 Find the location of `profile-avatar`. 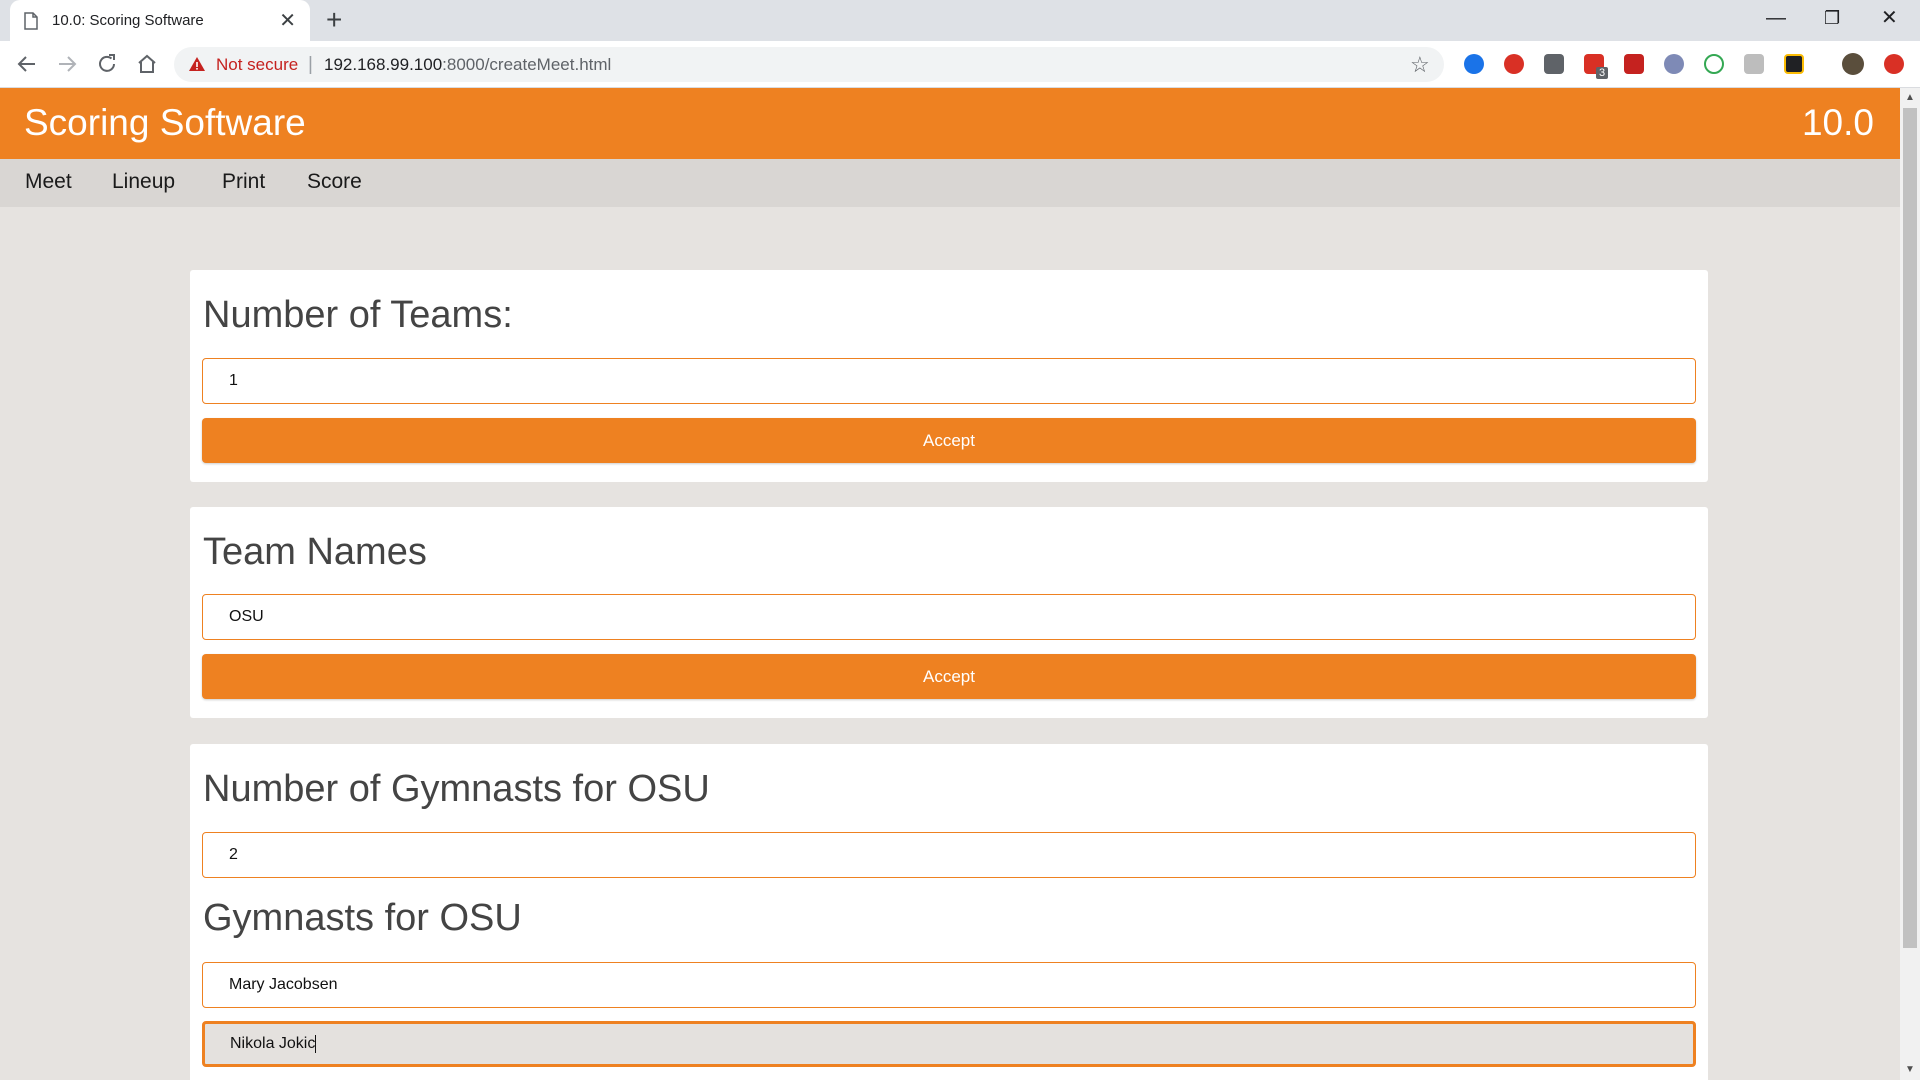

profile-avatar is located at coordinates (1853, 64).